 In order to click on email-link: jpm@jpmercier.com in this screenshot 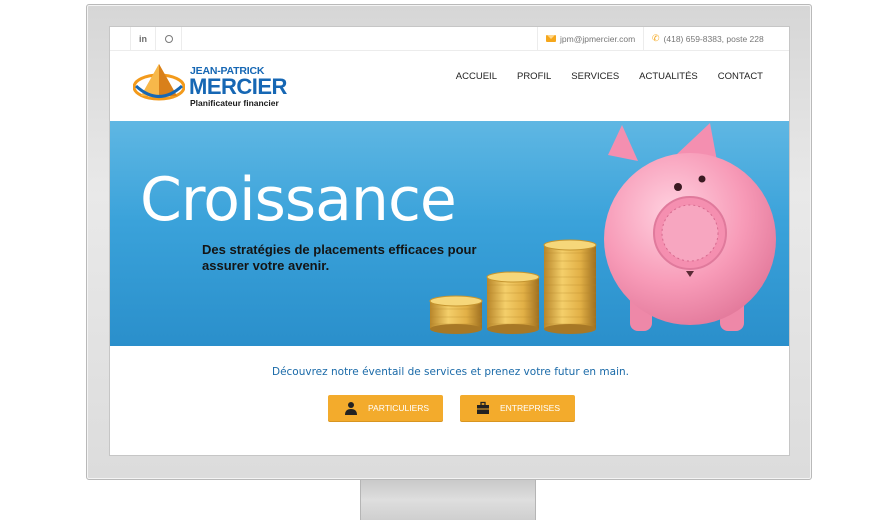, I will do `click(590, 38)`.